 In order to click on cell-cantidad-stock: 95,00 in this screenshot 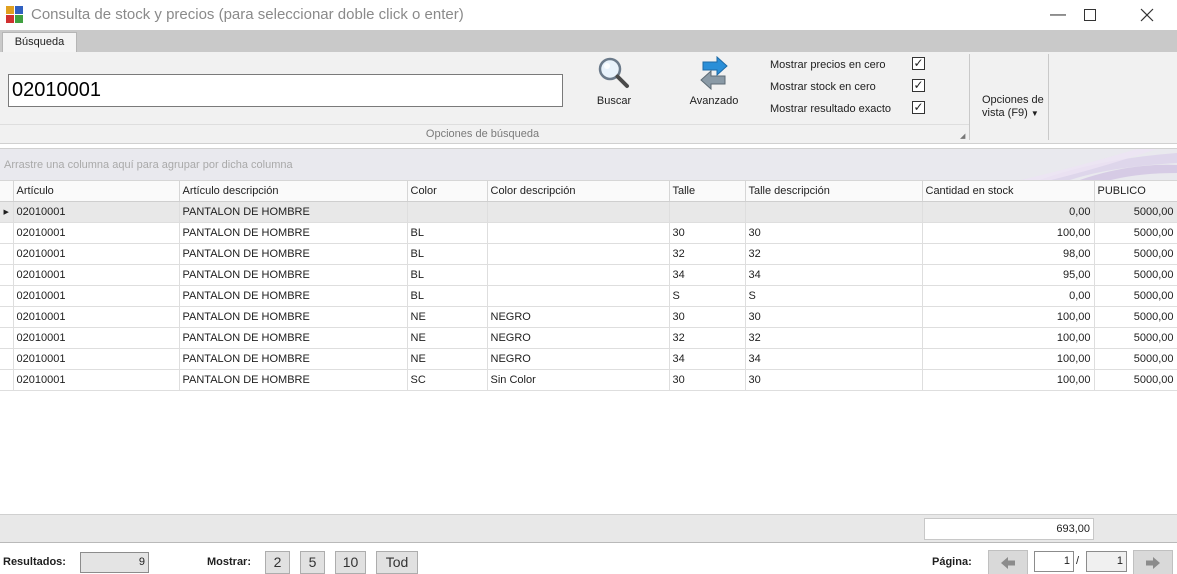, I will do `click(1008, 275)`.